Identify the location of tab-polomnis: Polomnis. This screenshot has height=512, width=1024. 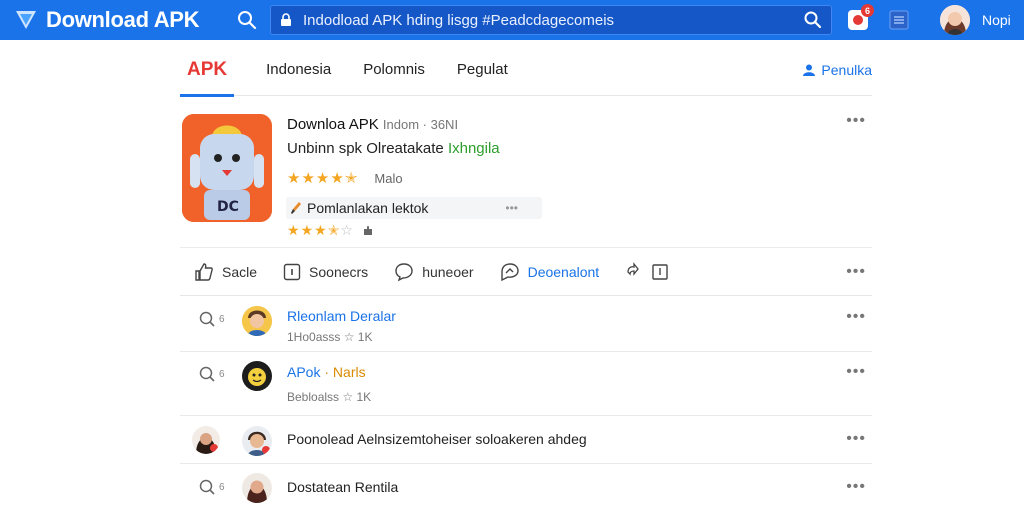
(394, 70).